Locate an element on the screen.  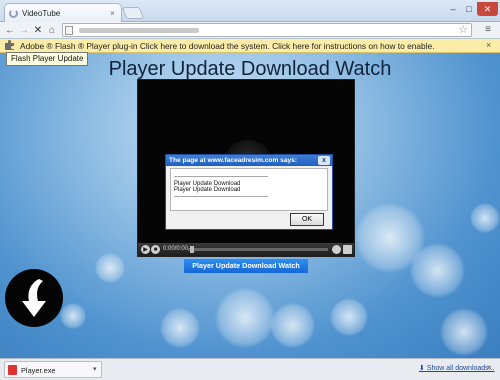
seek-bar is located at coordinates (258, 249).